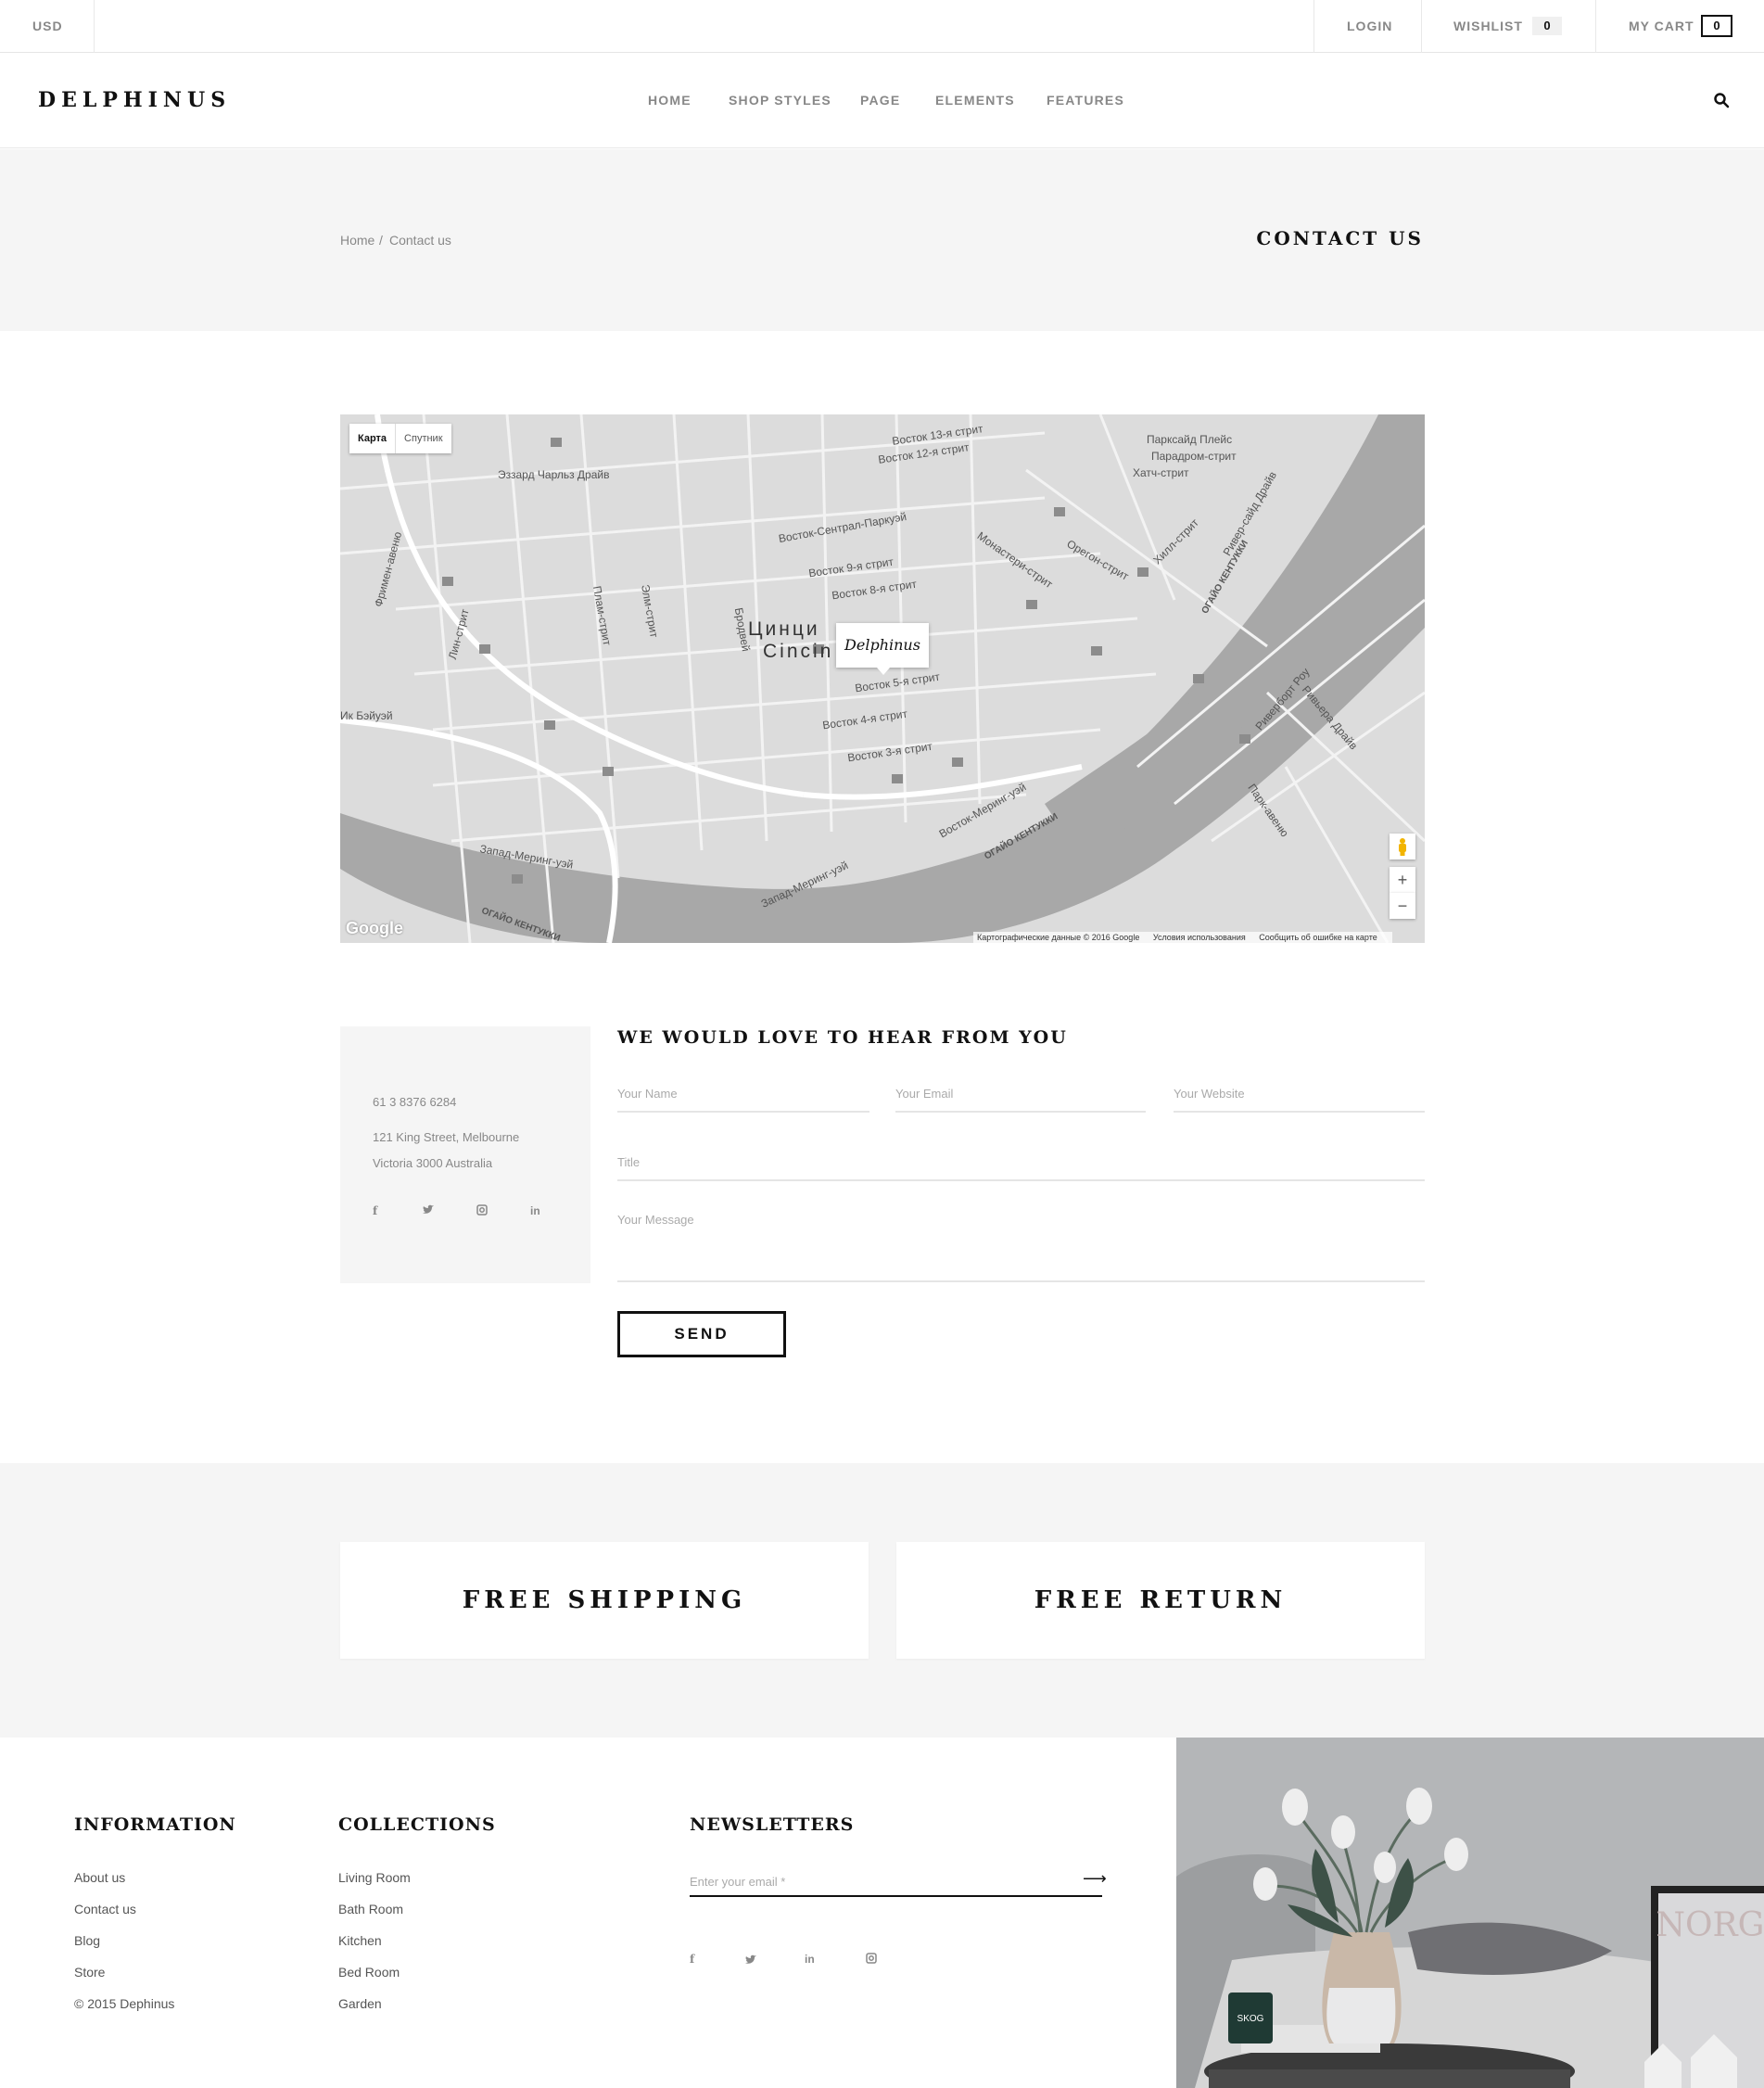  Describe the element at coordinates (415, 1102) in the screenshot. I see `contact-phone: 61 3 8376 6284` at that location.